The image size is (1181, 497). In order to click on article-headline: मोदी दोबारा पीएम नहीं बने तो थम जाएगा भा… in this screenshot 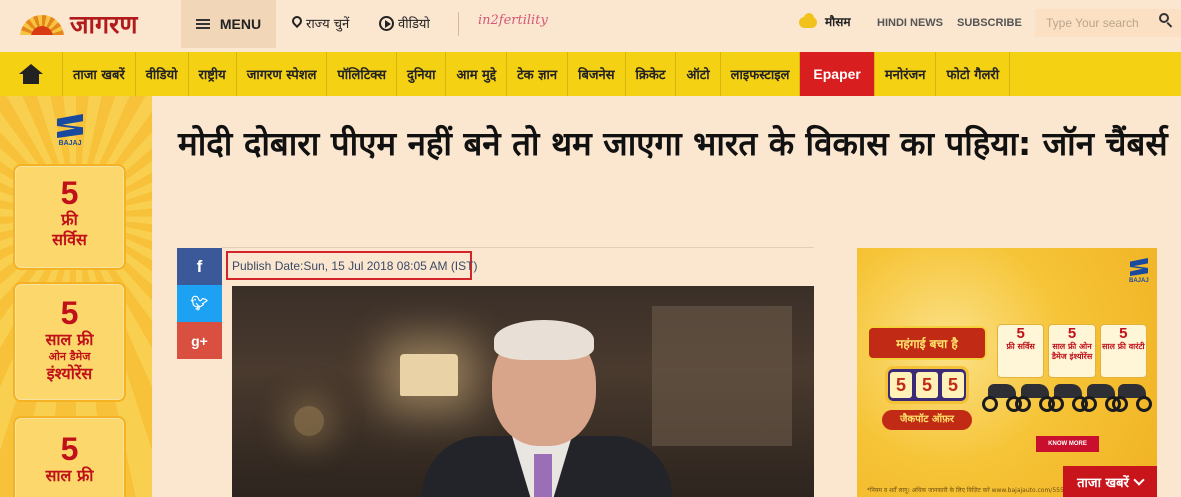, I will do `click(673, 143)`.